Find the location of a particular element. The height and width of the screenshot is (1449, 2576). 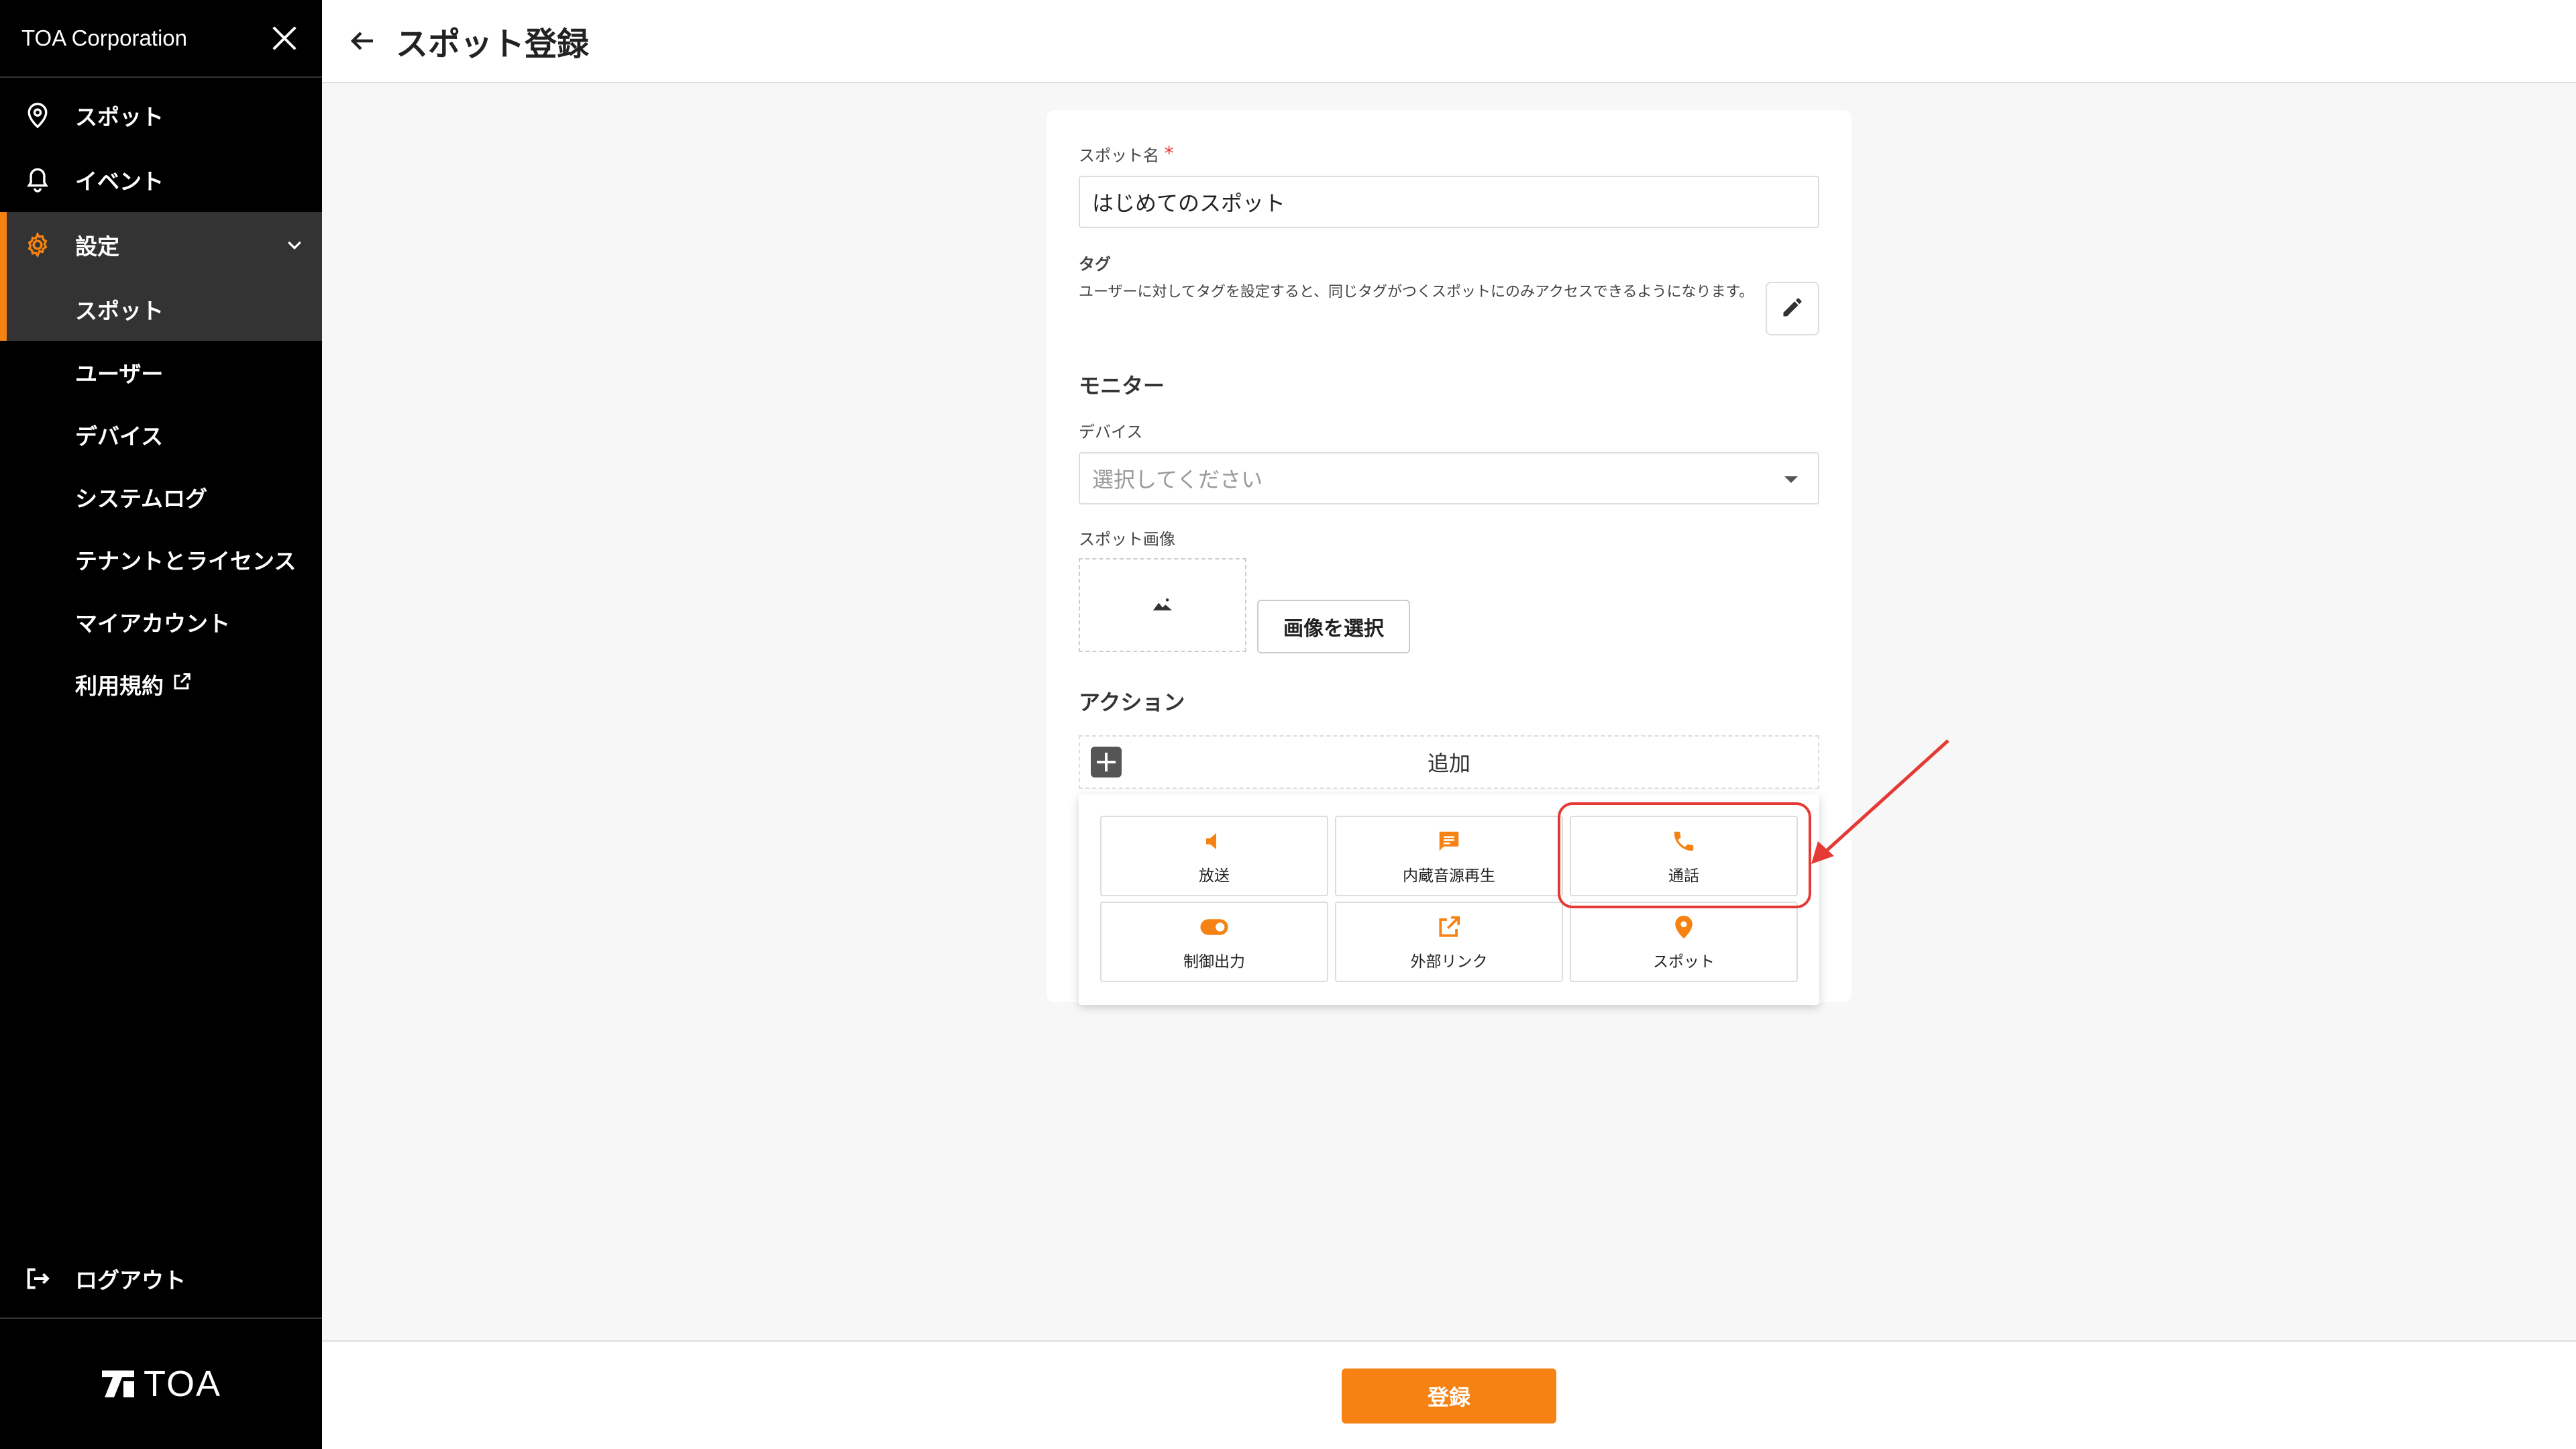

required-mark: * is located at coordinates (1169, 153).